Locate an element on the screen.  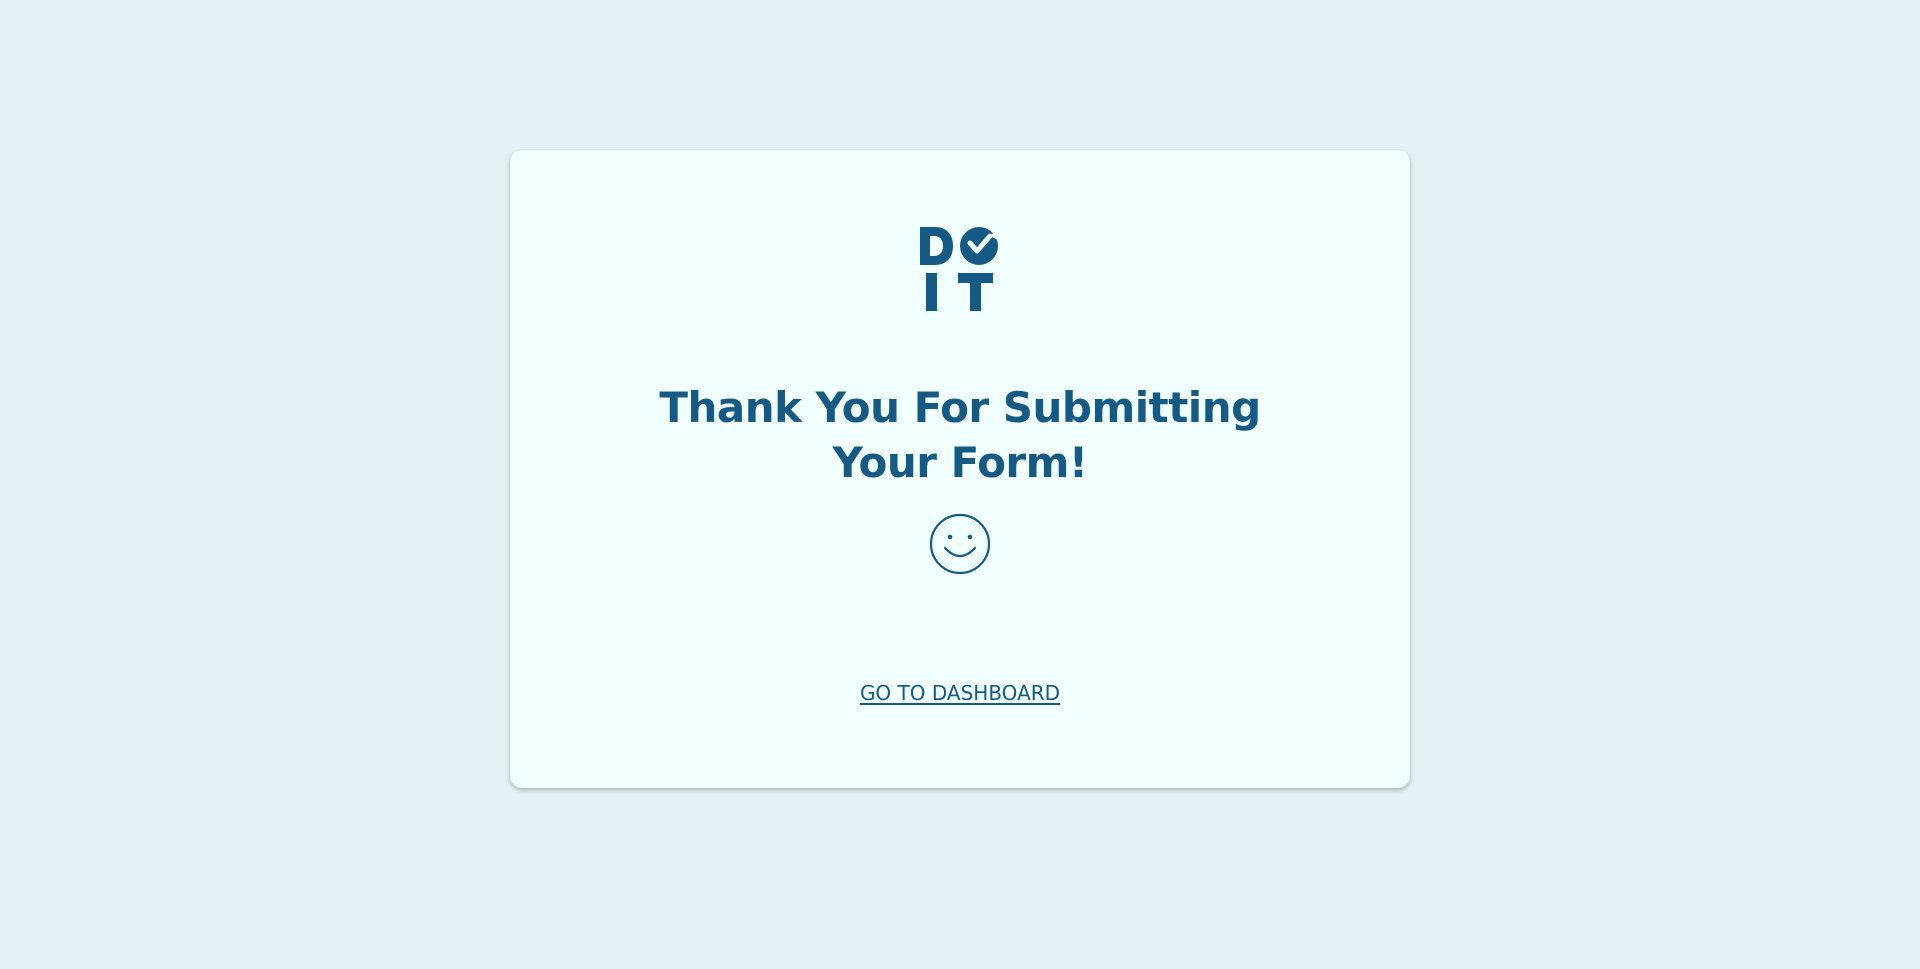
smiley-face-icon is located at coordinates (960, 544).